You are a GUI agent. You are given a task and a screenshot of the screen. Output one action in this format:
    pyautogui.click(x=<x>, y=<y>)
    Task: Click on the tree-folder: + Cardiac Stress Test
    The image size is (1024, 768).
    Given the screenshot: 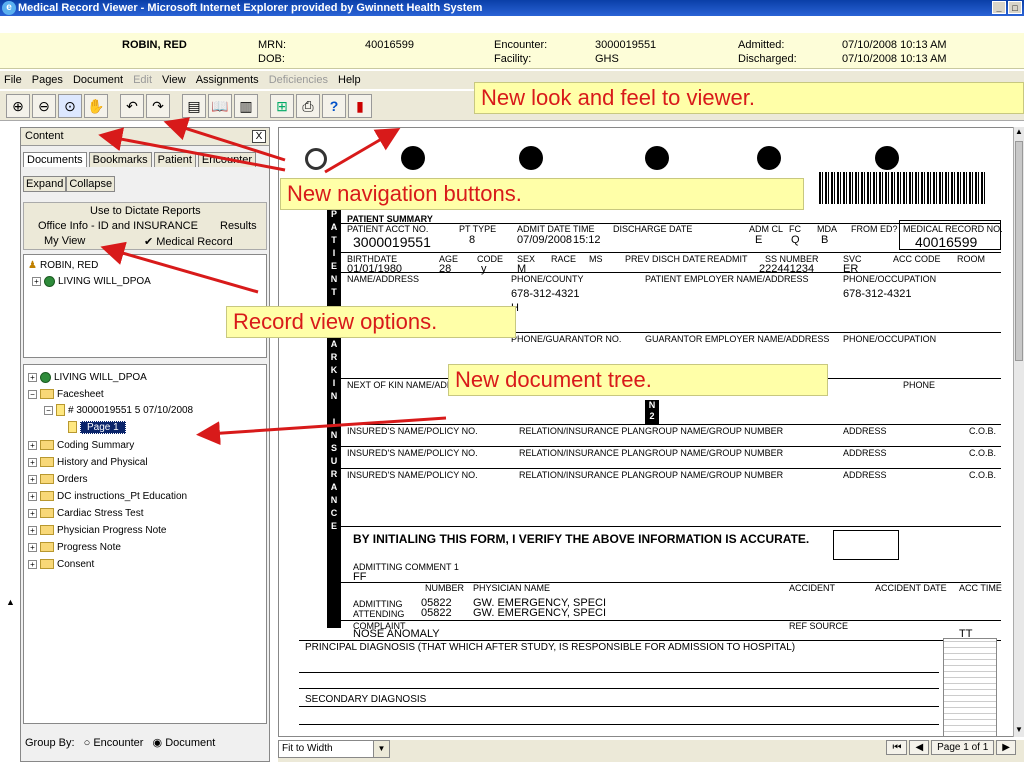 What is the action you would take?
    pyautogui.click(x=86, y=513)
    